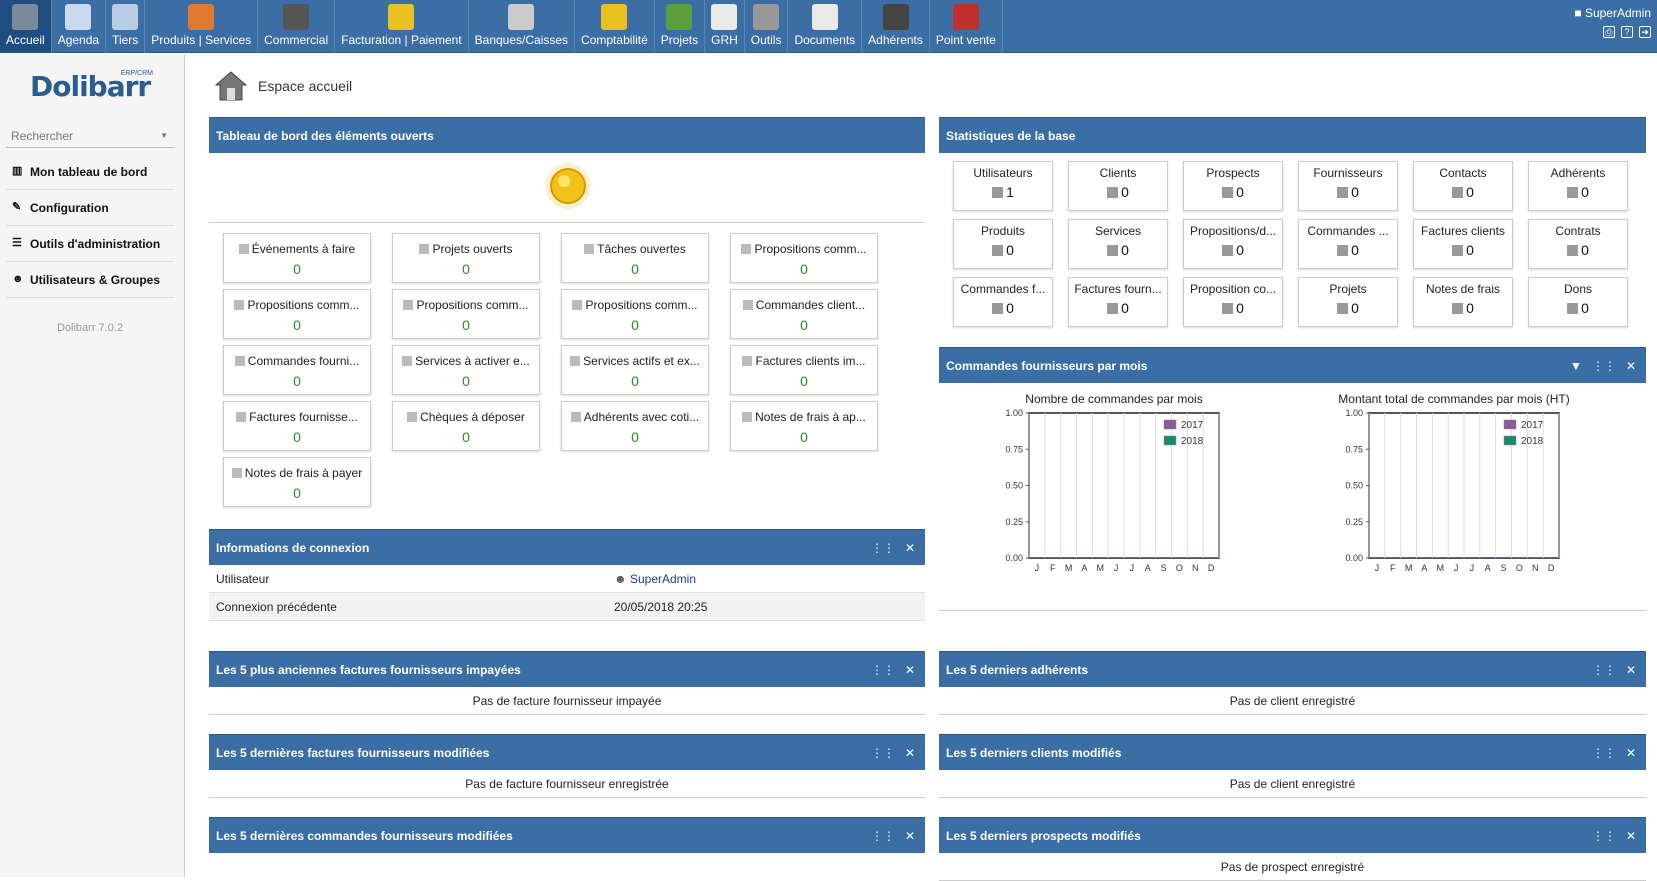  What do you see at coordinates (1645, 32) in the screenshot?
I see `logout-icon: ➜` at bounding box center [1645, 32].